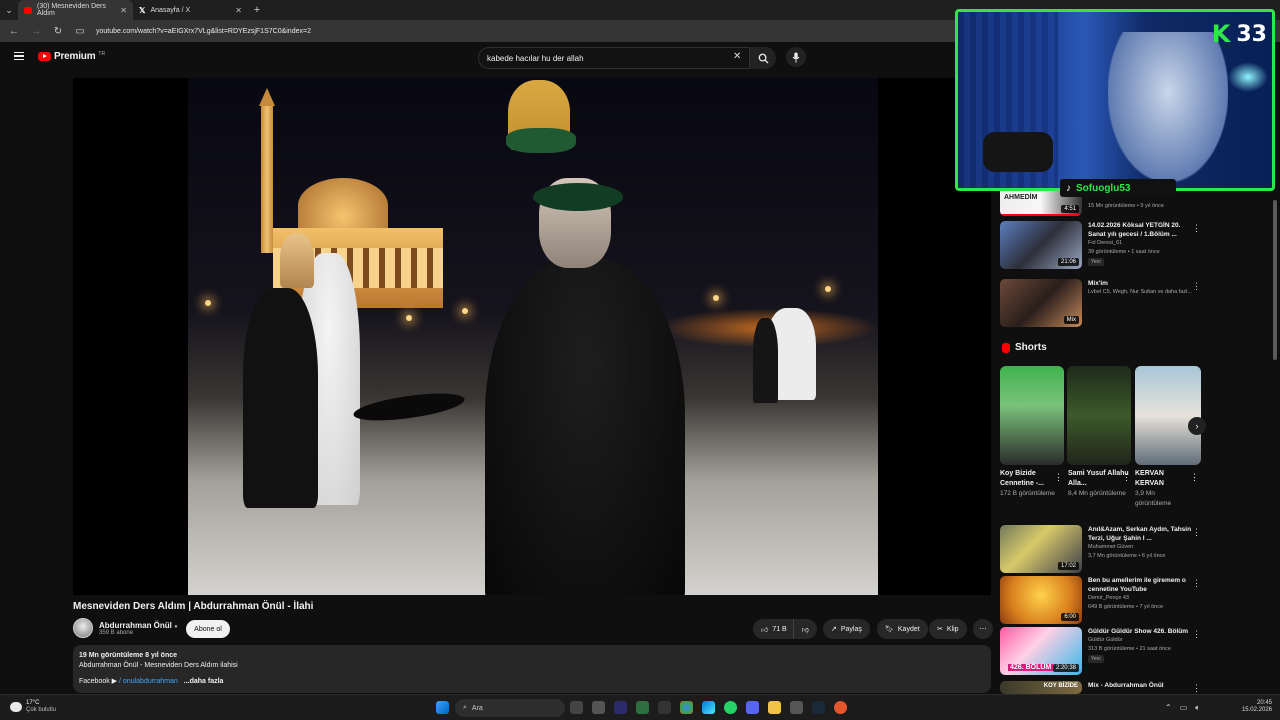  What do you see at coordinates (510, 708) in the screenshot?
I see `taskbar-search: ⌕ Ara` at bounding box center [510, 708].